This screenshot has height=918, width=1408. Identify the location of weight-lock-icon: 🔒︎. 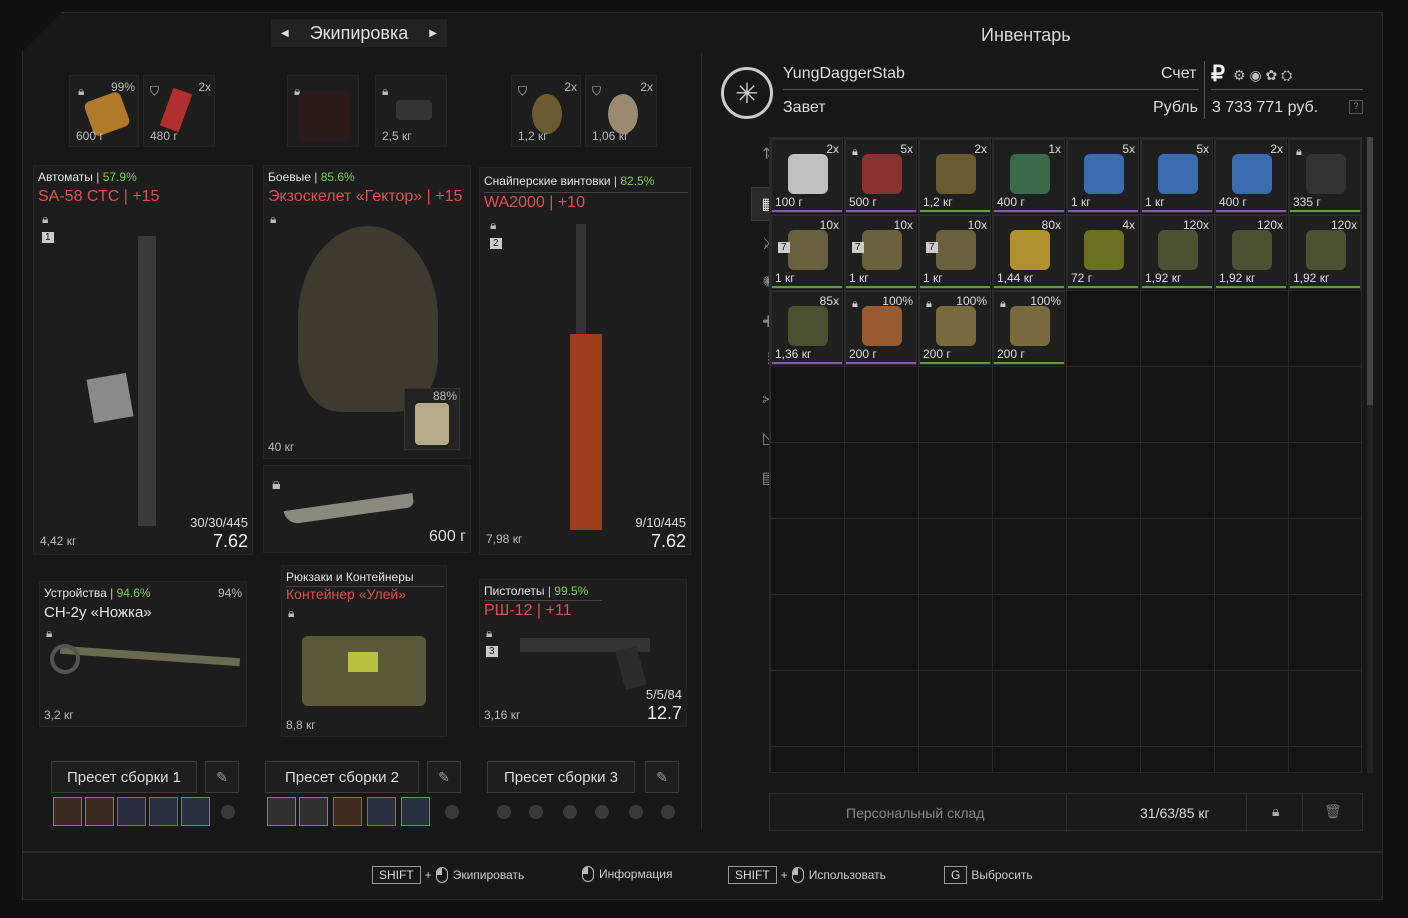
(1275, 811).